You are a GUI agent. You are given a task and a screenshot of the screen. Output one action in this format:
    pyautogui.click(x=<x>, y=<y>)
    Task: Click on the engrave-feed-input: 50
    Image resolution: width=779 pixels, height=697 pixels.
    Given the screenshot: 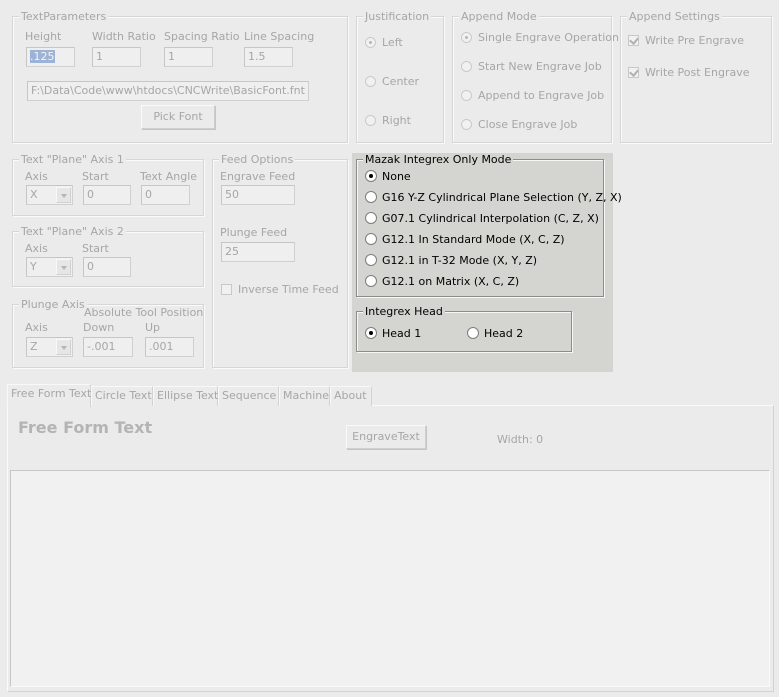 What is the action you would take?
    pyautogui.click(x=258, y=195)
    